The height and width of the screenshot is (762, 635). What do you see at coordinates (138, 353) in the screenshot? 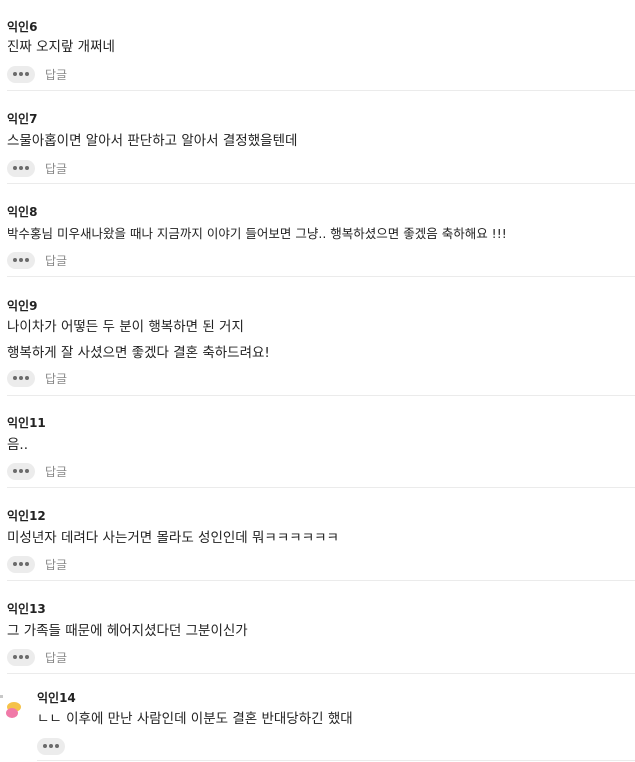
I see `comment-text: 행복하게 잘 사셨으면 좋겠다 결혼 축하드려요!` at bounding box center [138, 353].